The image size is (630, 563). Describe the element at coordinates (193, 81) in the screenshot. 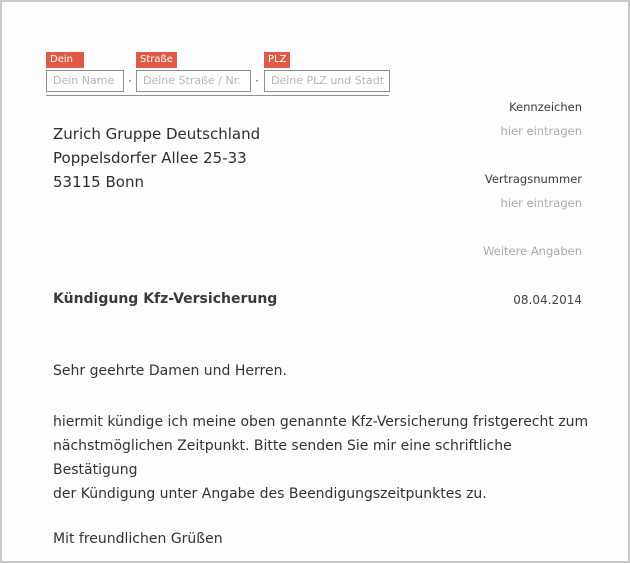

I see `sender-street-input: Deine Straße / Nr.` at that location.